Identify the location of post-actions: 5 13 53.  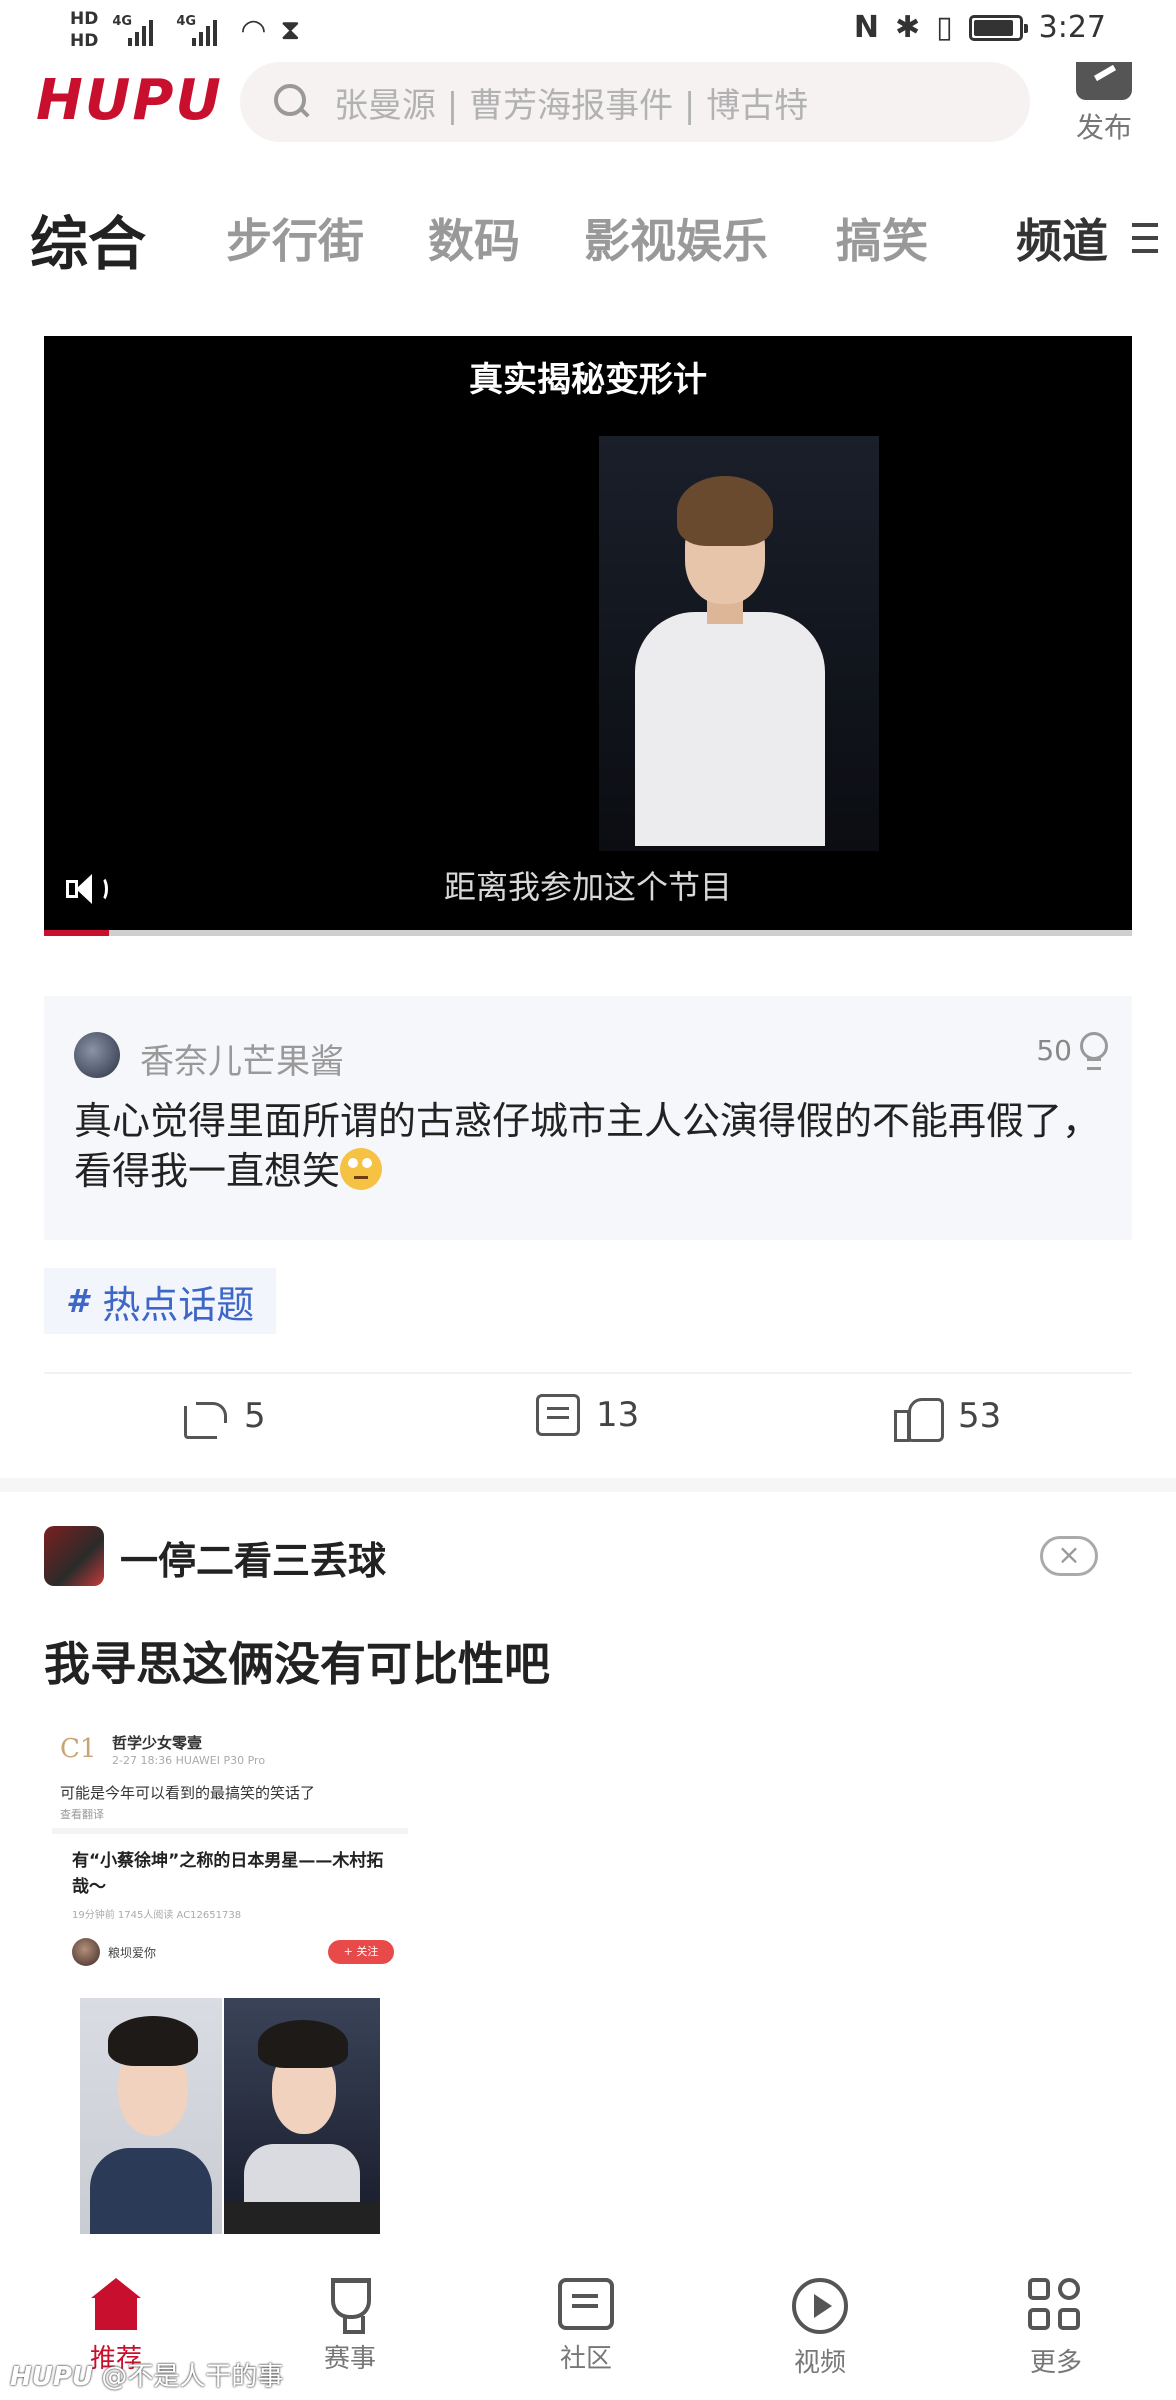
(588, 1424).